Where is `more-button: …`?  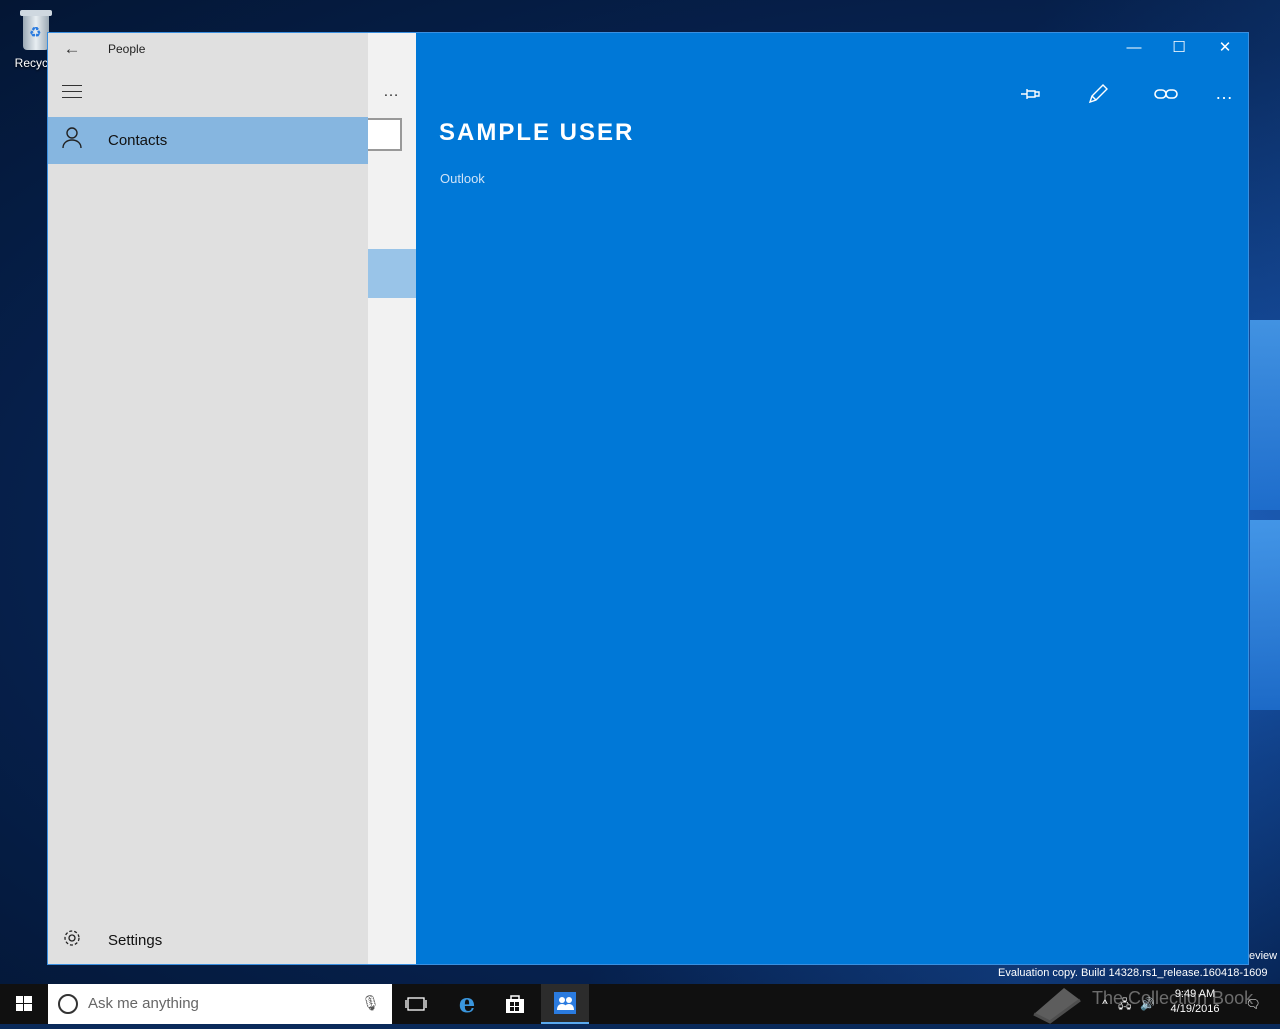
more-button: … is located at coordinates (1224, 93).